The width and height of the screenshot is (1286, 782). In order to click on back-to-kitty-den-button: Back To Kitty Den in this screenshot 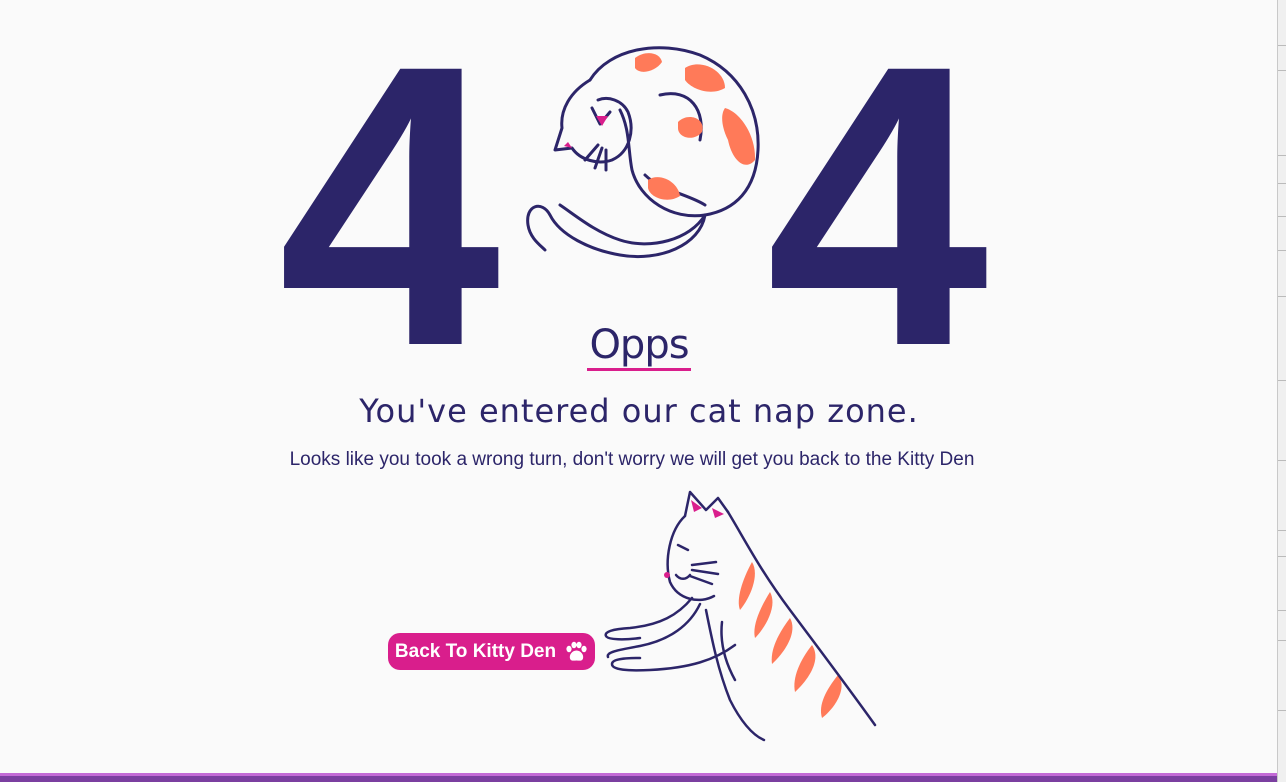, I will do `click(491, 651)`.